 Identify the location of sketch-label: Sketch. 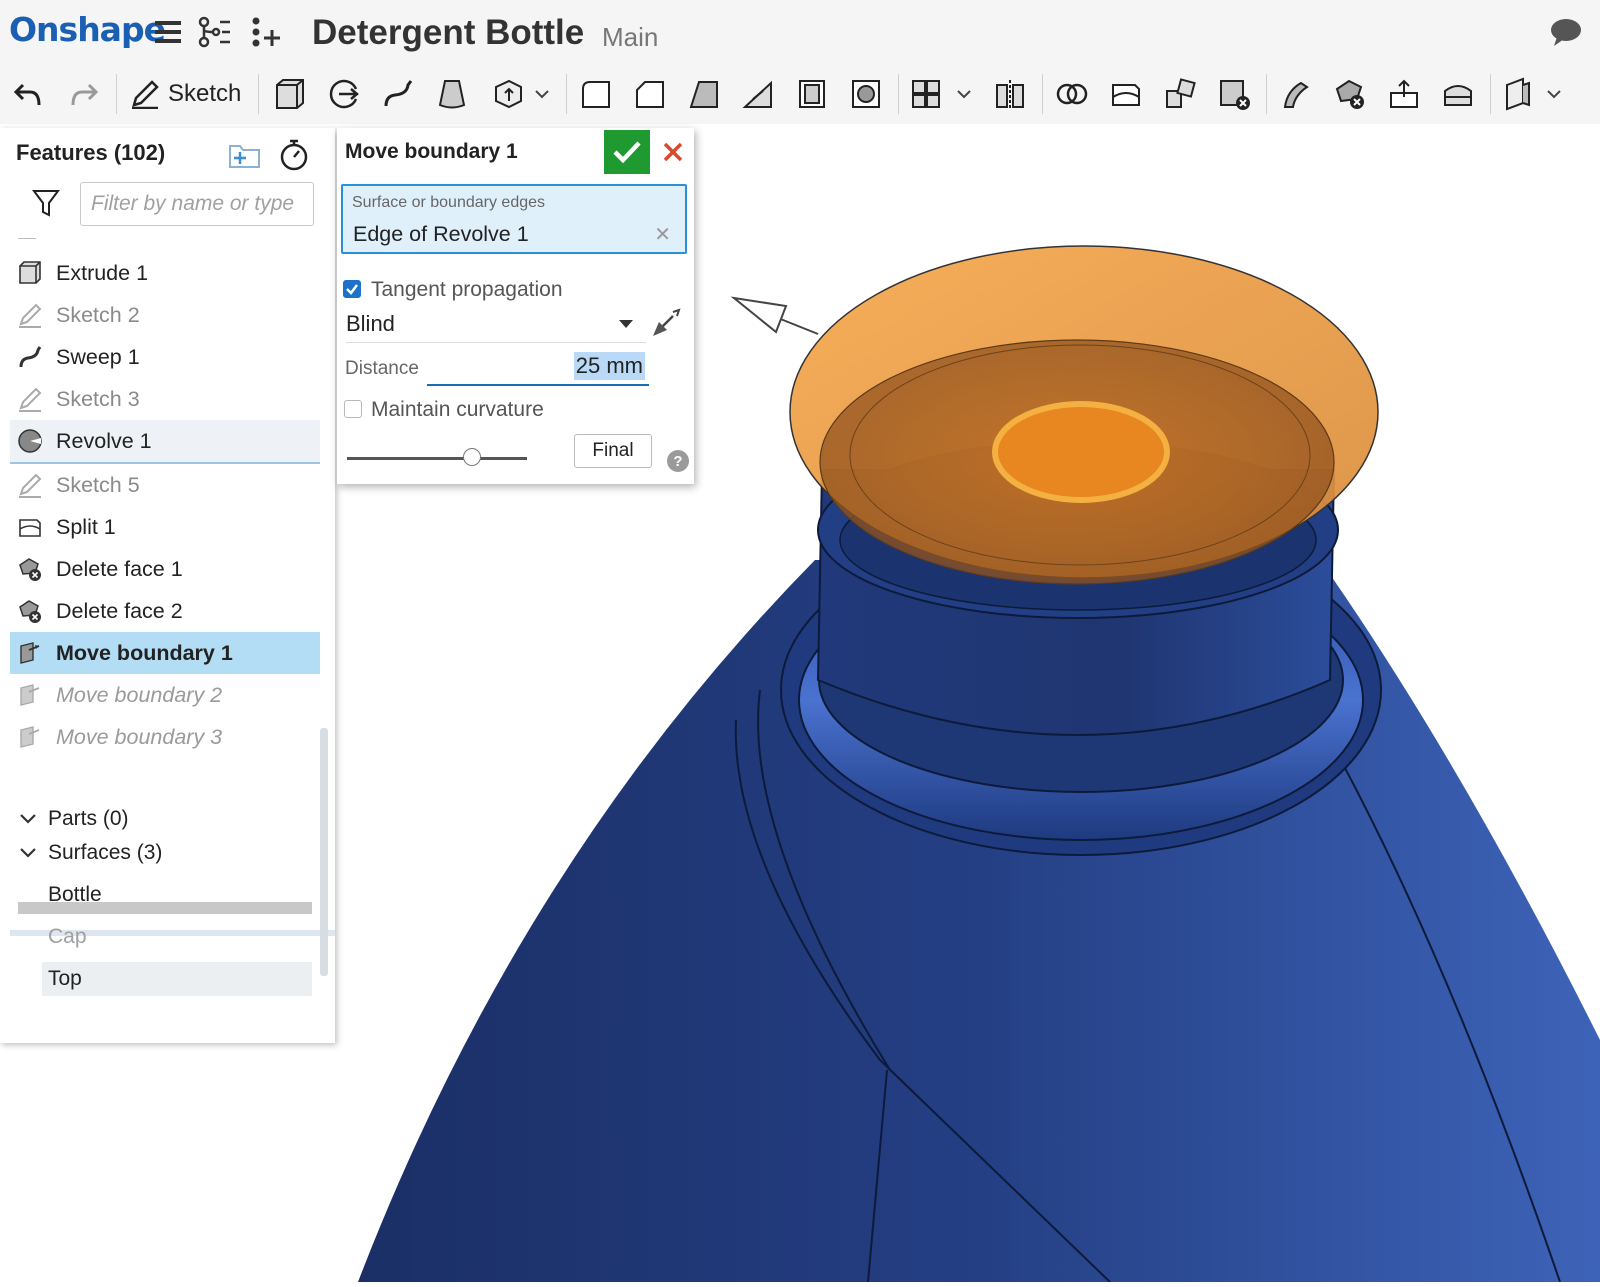
(205, 93).